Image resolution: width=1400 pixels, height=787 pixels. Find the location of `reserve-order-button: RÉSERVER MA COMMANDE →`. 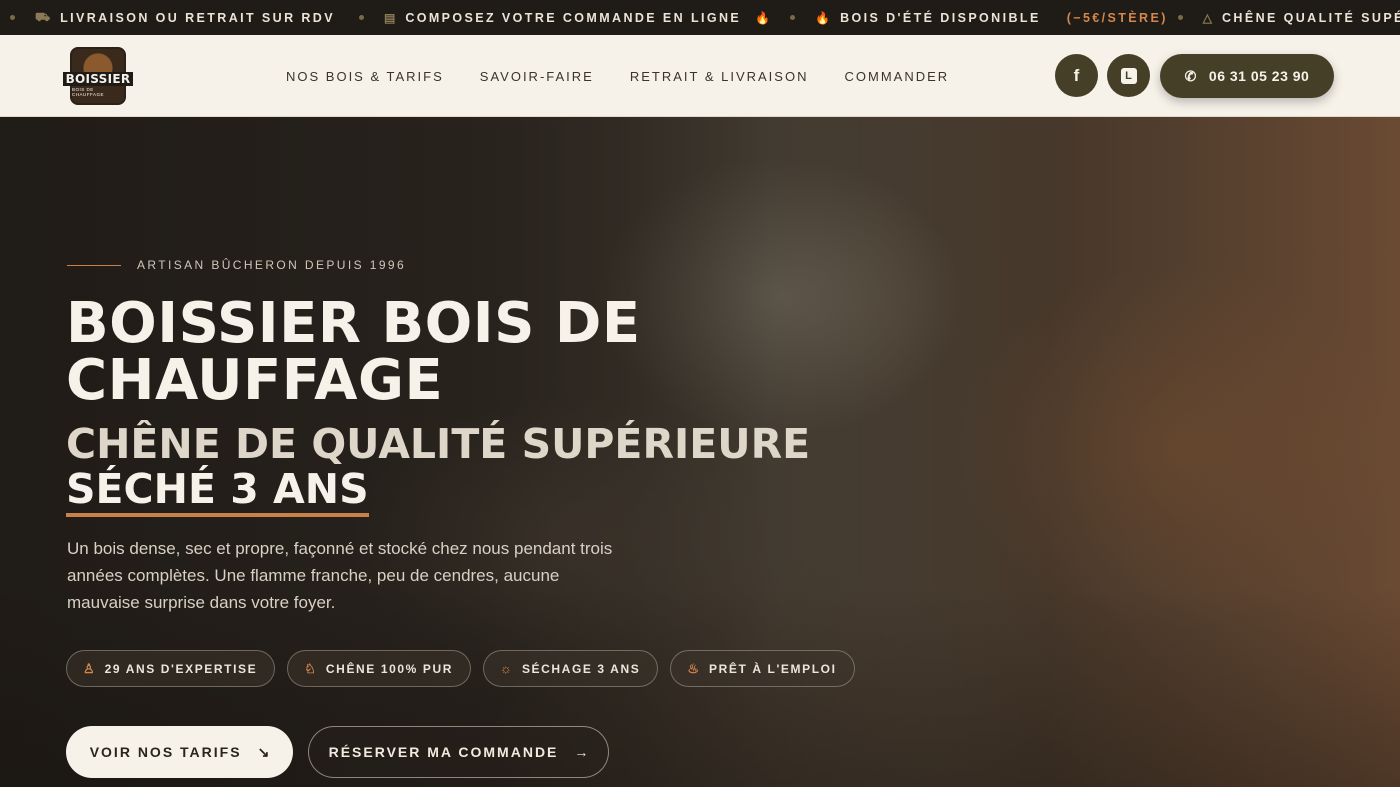

reserve-order-button: RÉSERVER MA COMMANDE → is located at coordinates (458, 752).